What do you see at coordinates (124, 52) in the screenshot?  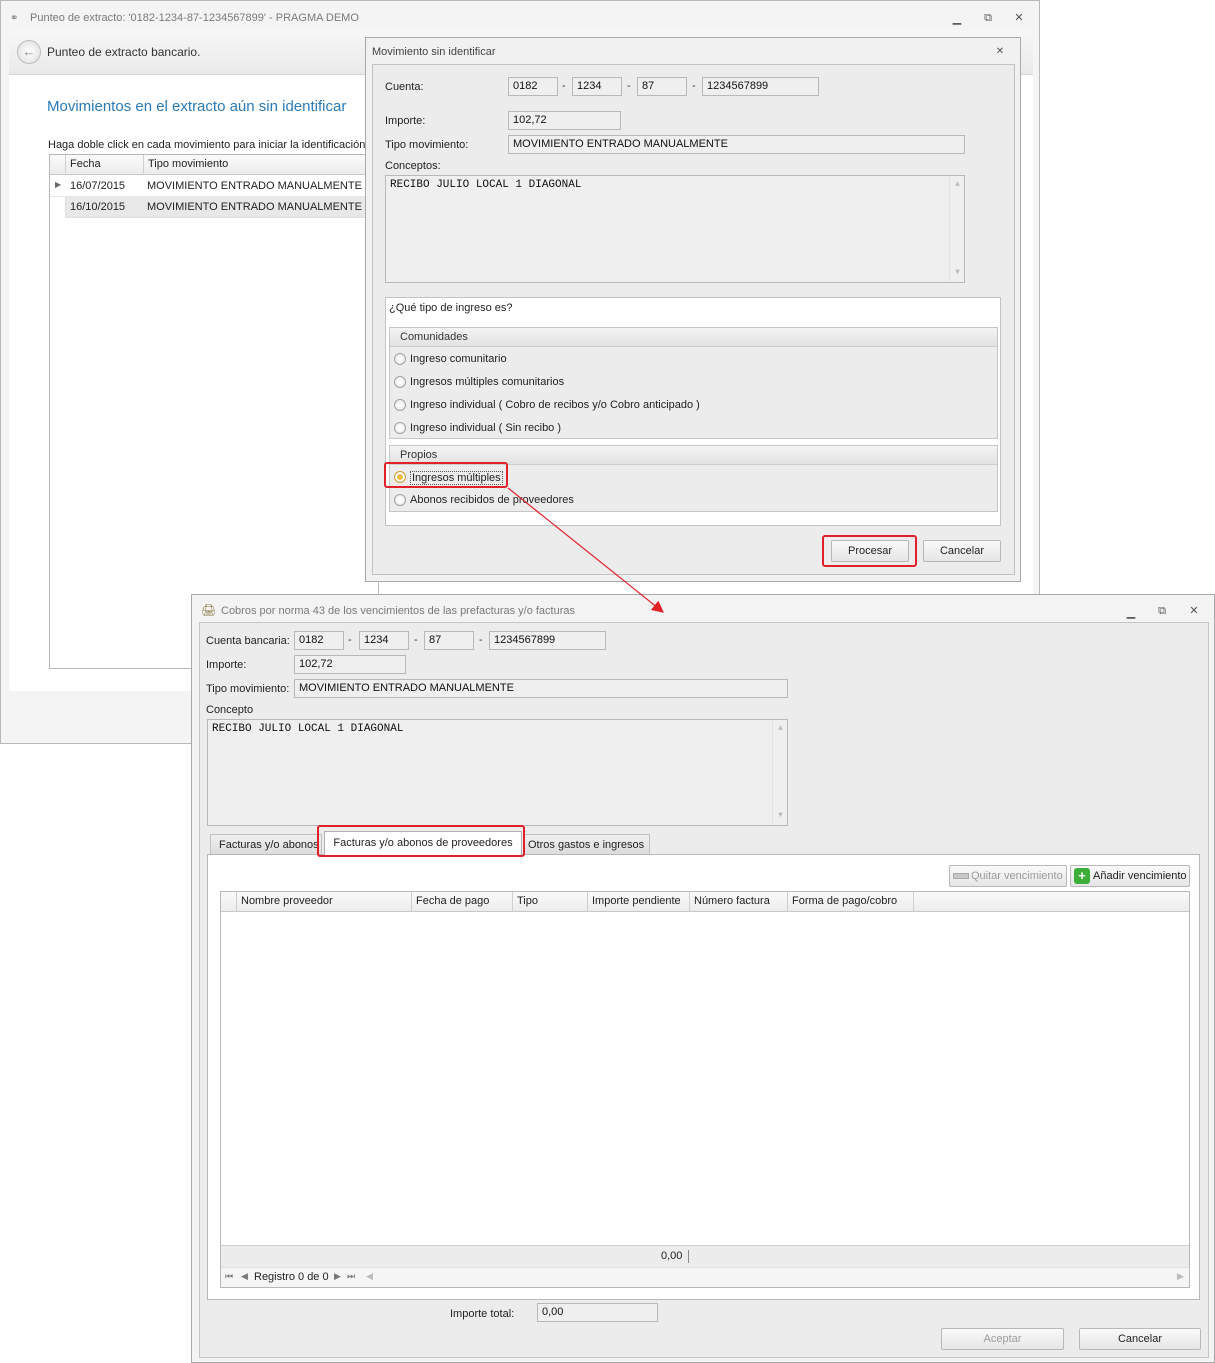 I see `page-header-title: Punteo de extracto bancario.` at bounding box center [124, 52].